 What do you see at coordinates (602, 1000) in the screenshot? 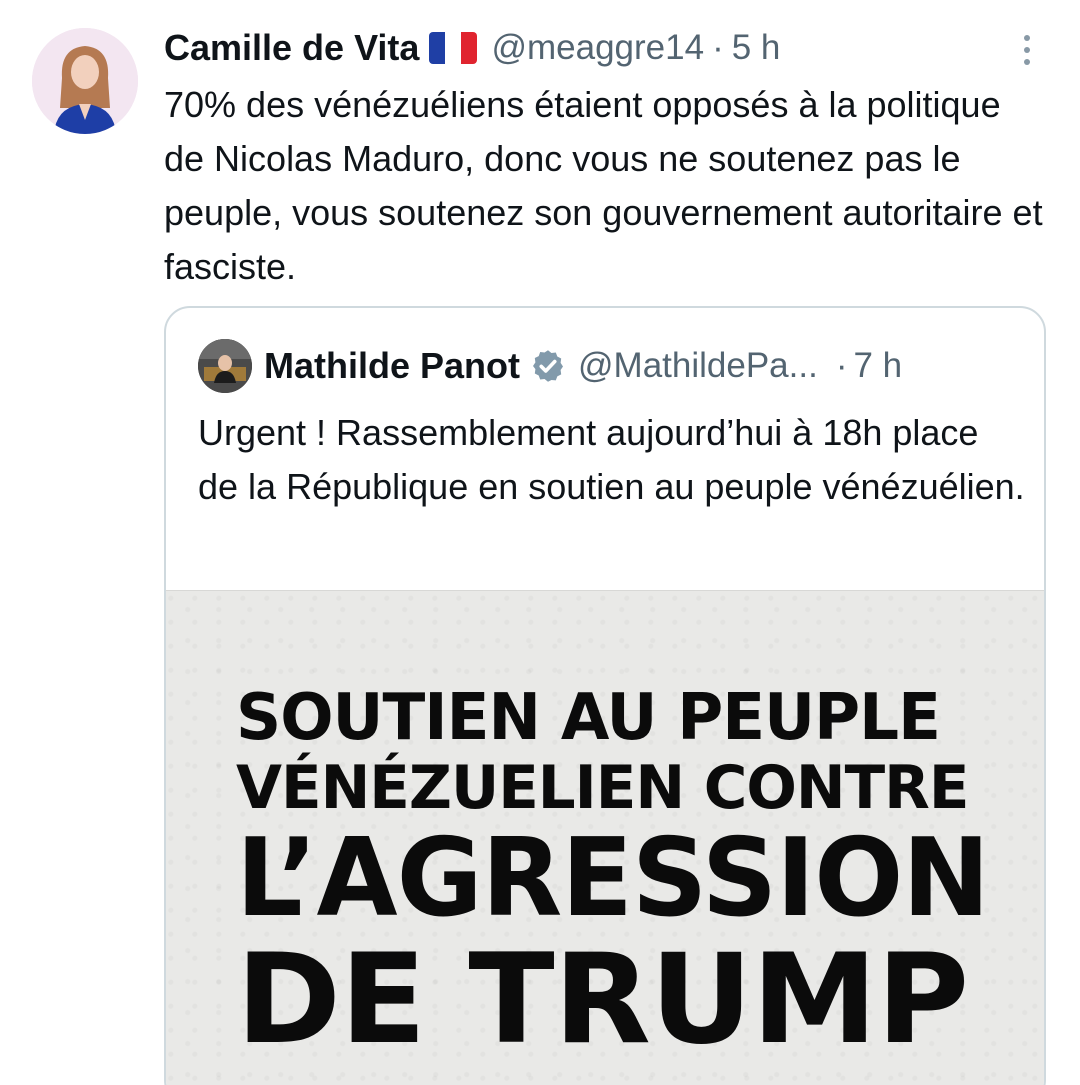
I see `poster-line-4: DE TRUMP` at bounding box center [602, 1000].